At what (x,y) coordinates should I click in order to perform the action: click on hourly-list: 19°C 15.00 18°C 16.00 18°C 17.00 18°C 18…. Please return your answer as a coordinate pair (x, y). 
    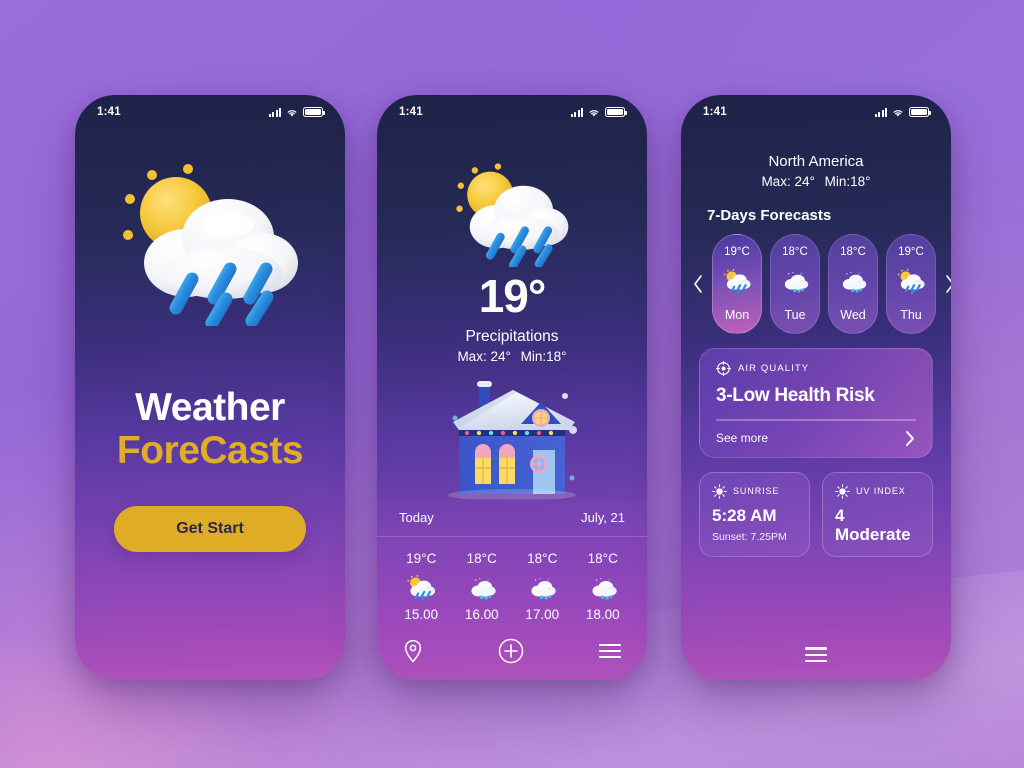
    Looking at the image, I should click on (512, 585).